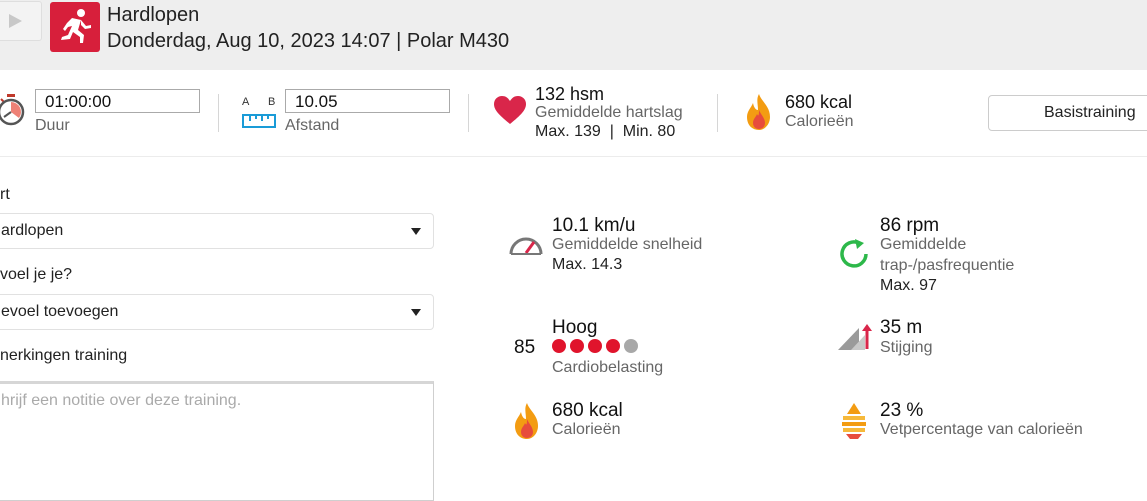  Describe the element at coordinates (64, 355) in the screenshot. I see `notes-label: nerkingen training` at that location.